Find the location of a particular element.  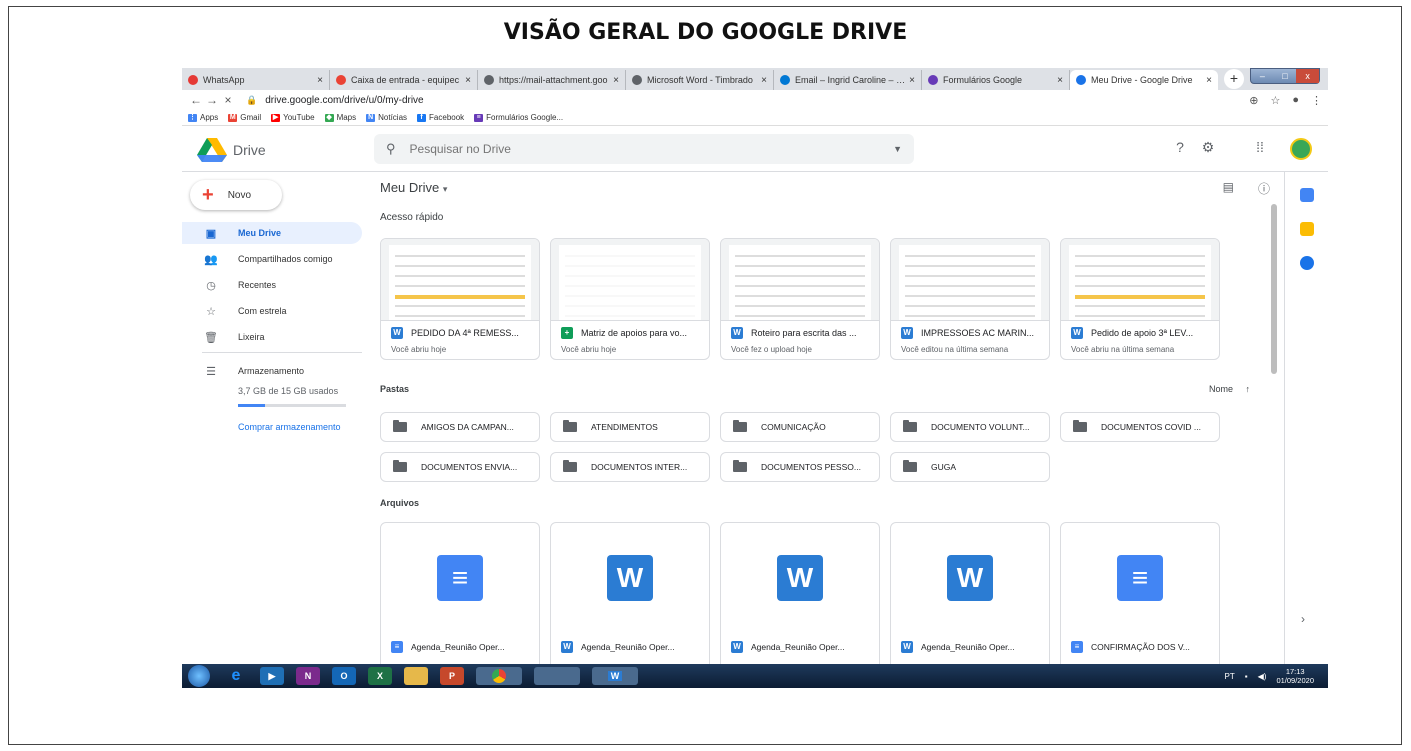

bookmark-5: f Facebook is located at coordinates (440, 117).